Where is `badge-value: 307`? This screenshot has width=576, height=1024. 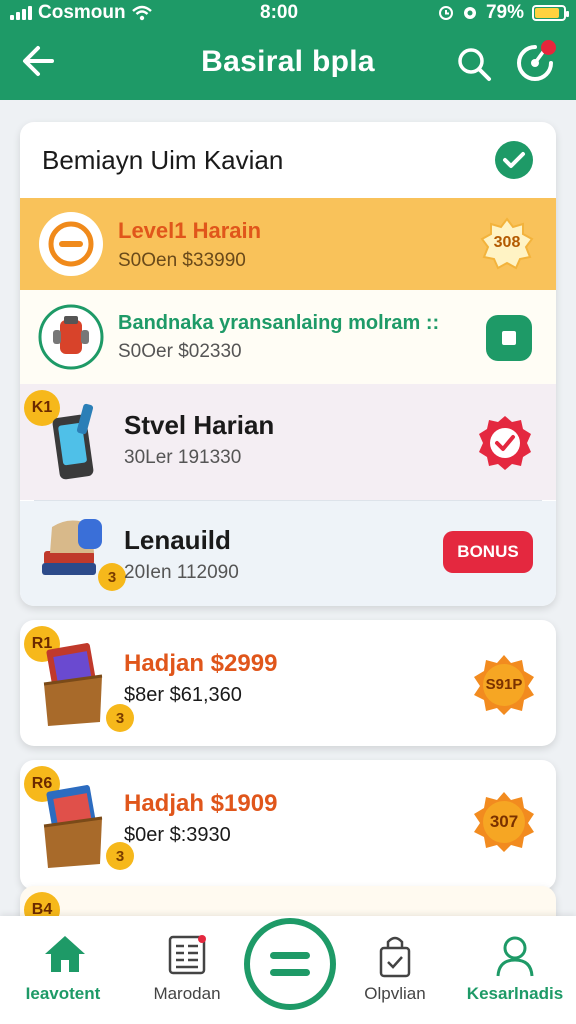 badge-value: 307 is located at coordinates (504, 821).